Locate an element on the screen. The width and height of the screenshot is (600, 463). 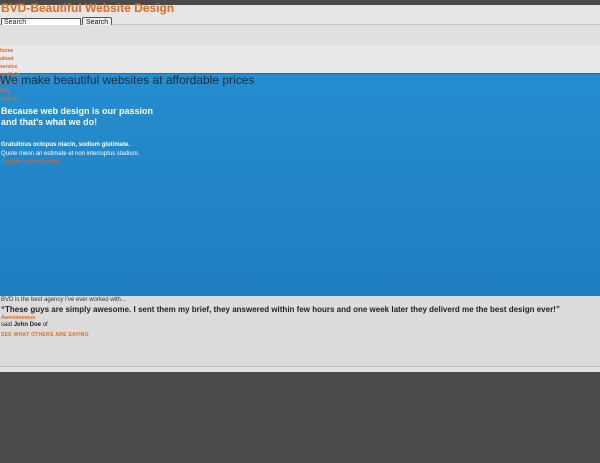
said-suffix: of is located at coordinates (45, 325).